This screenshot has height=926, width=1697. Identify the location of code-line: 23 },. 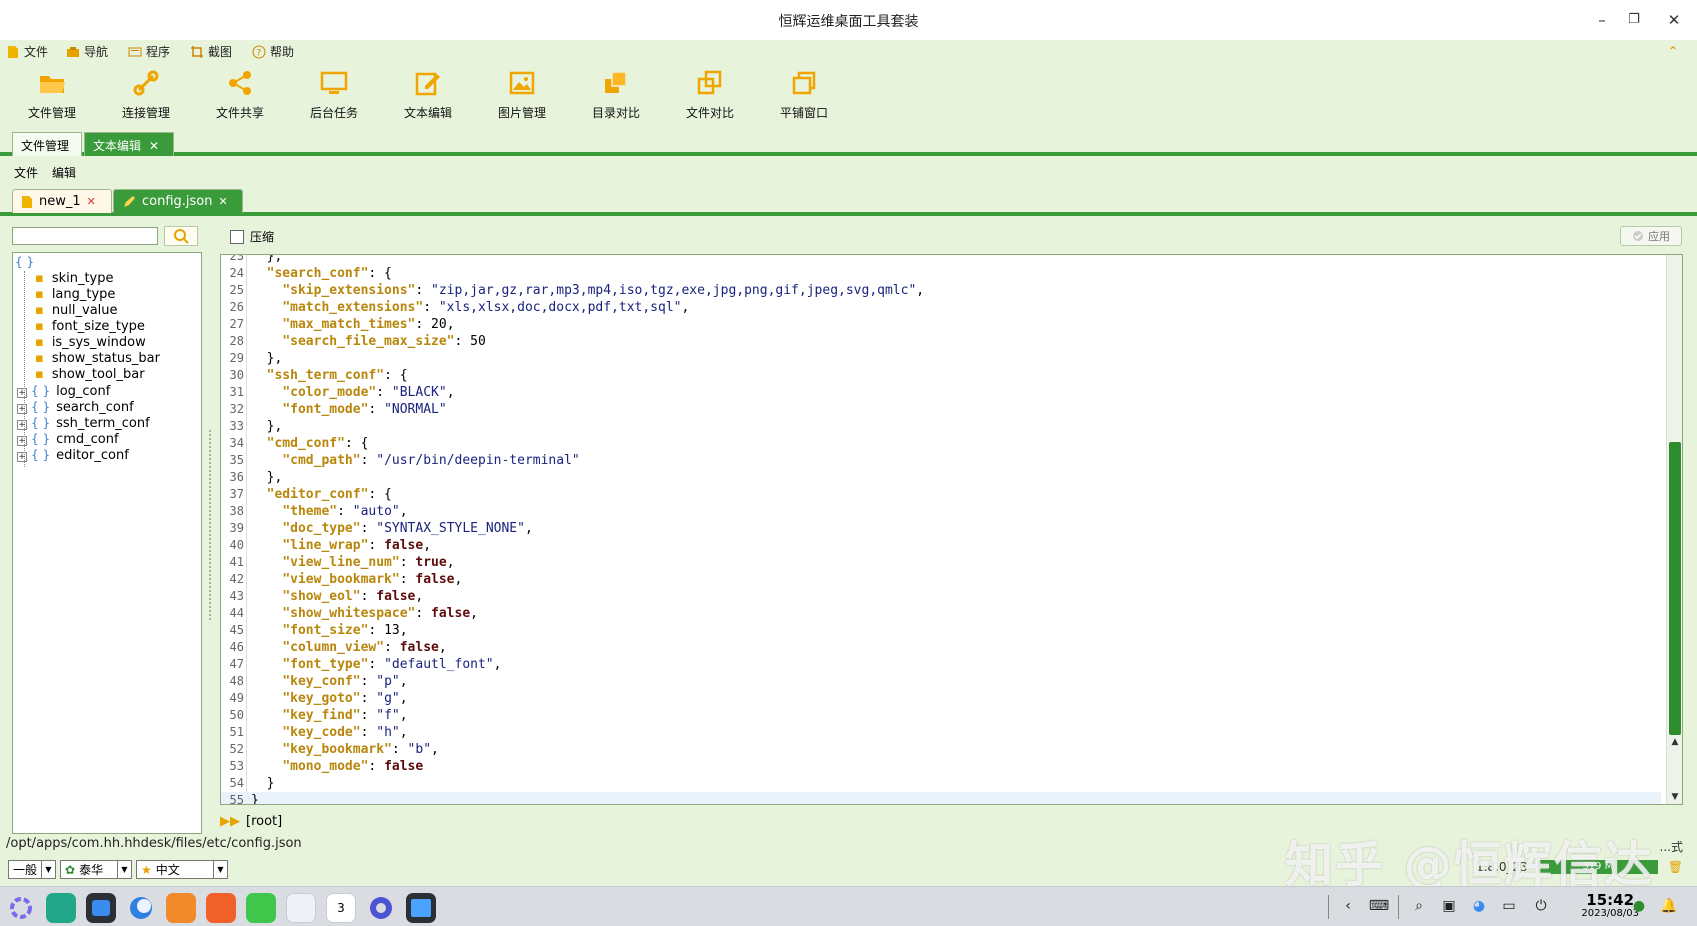
(941, 260).